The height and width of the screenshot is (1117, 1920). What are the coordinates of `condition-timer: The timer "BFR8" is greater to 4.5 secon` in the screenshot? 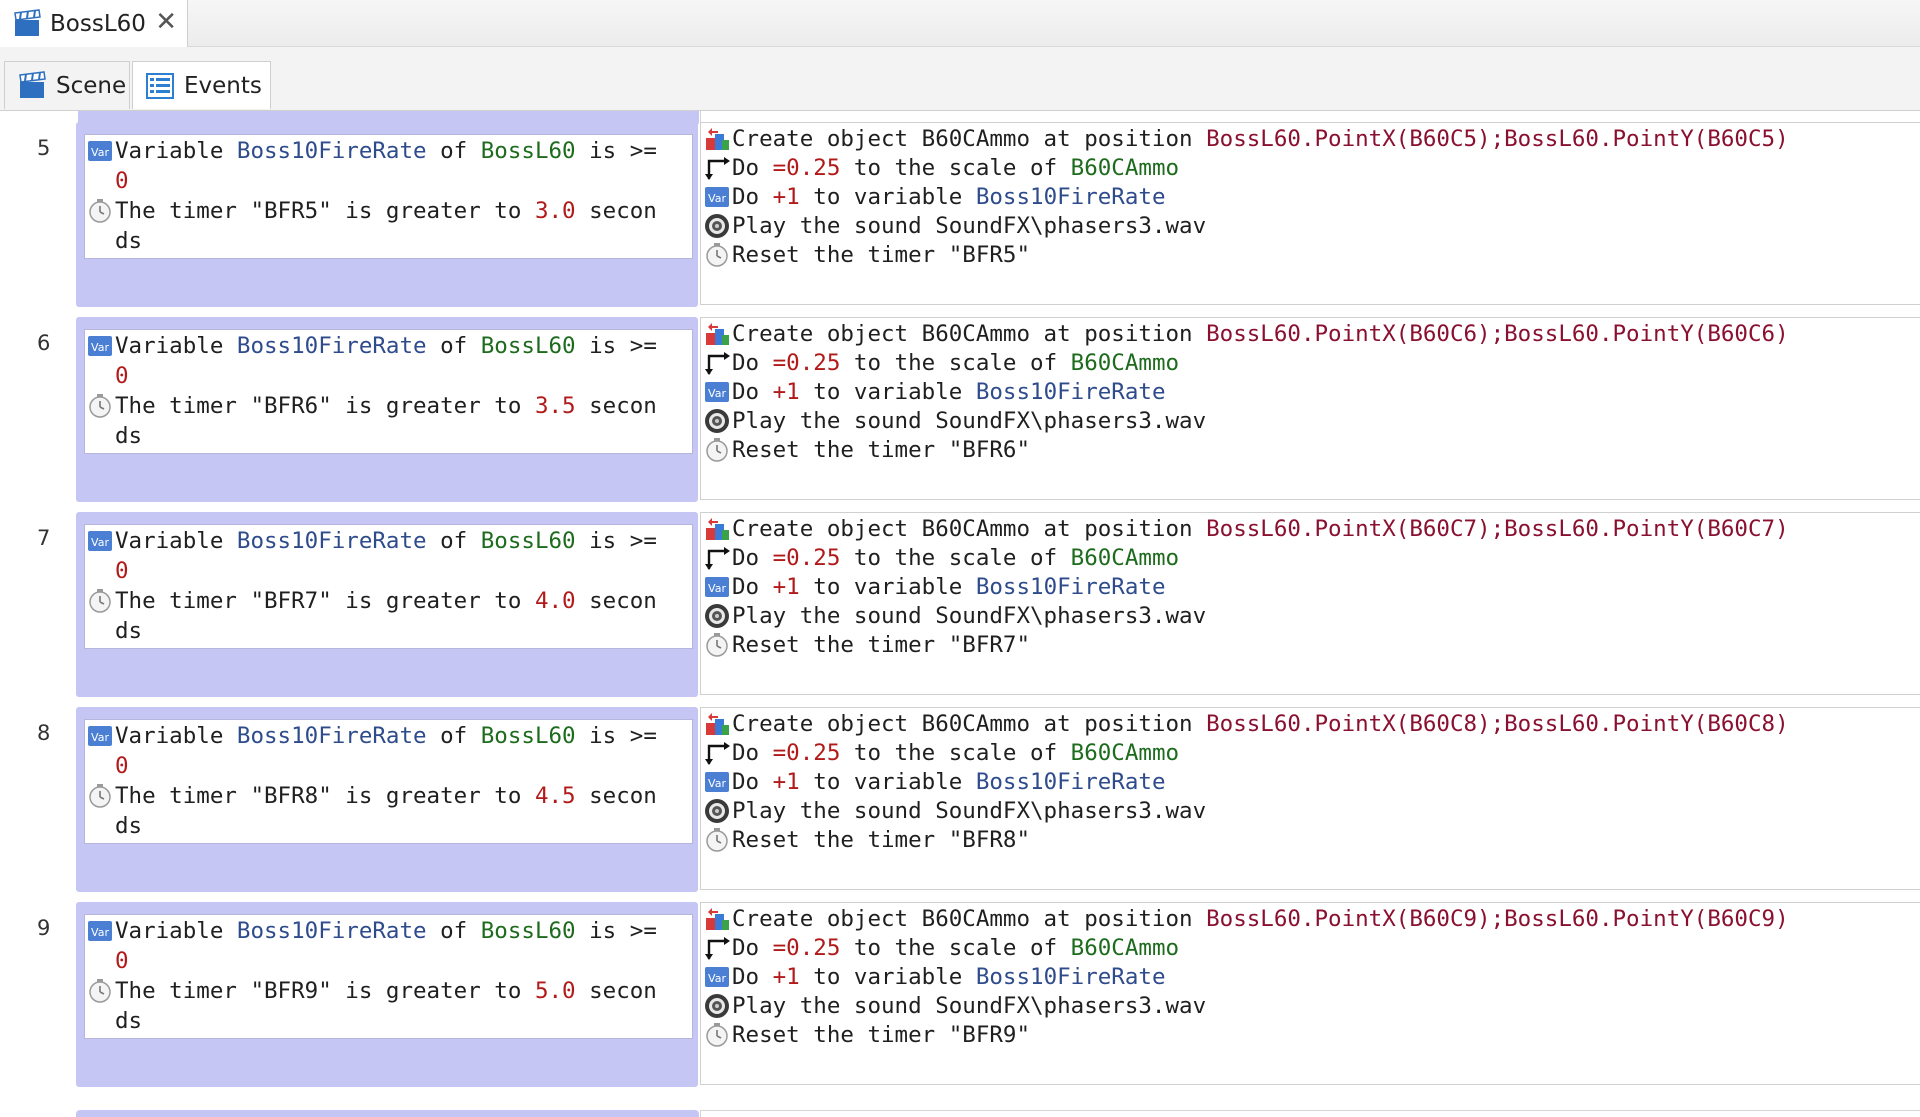 It's located at (372, 796).